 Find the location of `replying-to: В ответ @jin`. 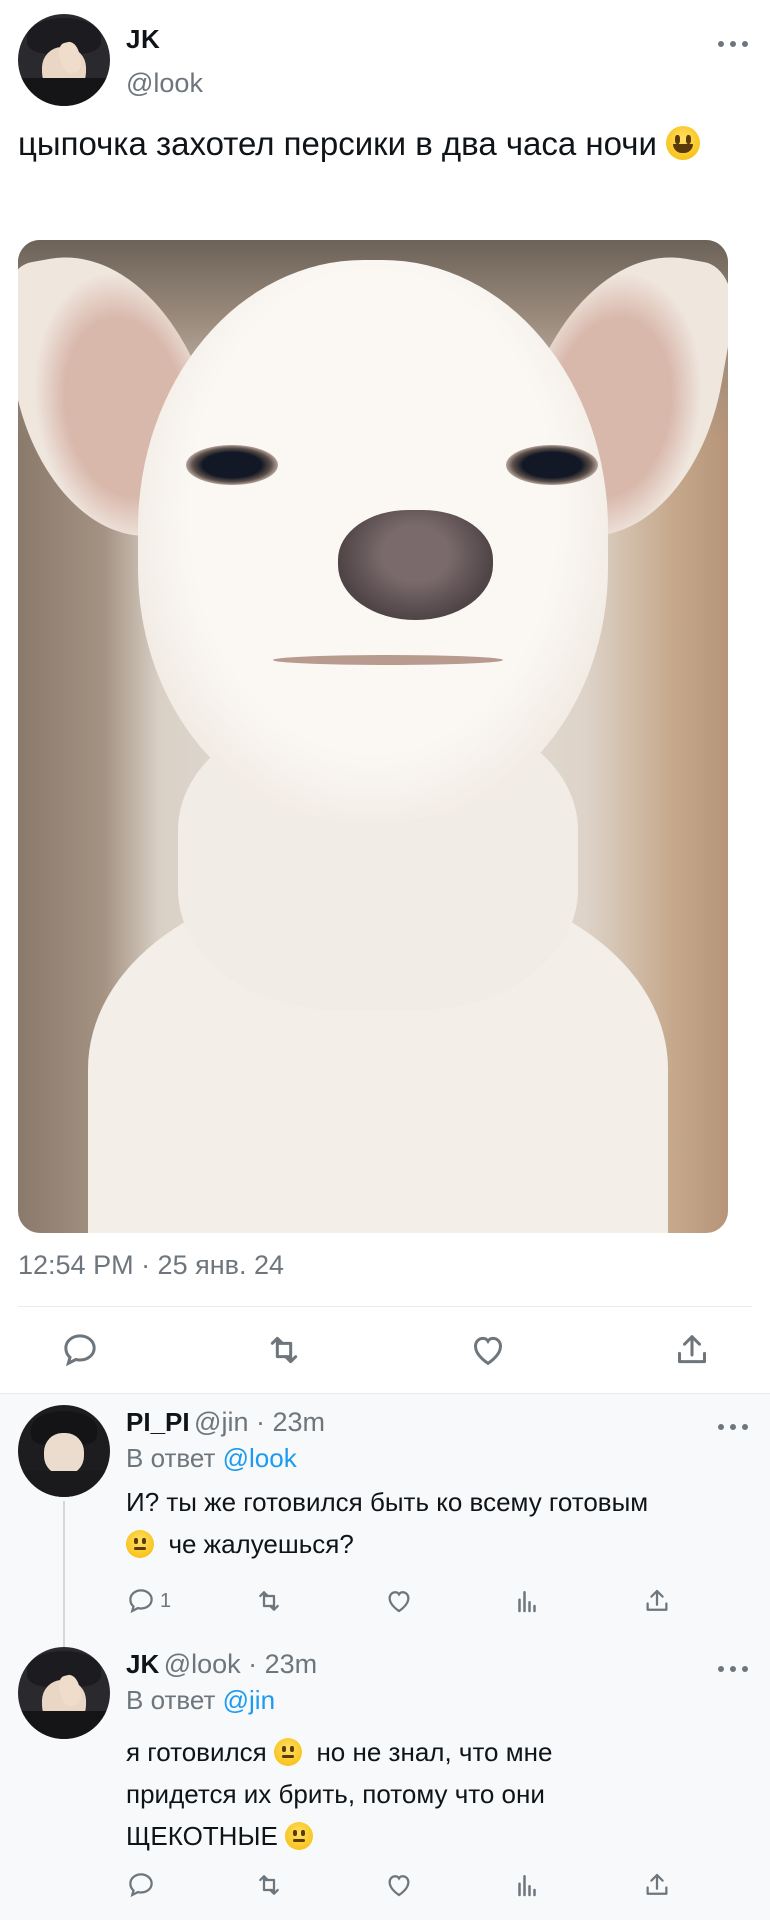

replying-to: В ответ @jin is located at coordinates (200, 1700).